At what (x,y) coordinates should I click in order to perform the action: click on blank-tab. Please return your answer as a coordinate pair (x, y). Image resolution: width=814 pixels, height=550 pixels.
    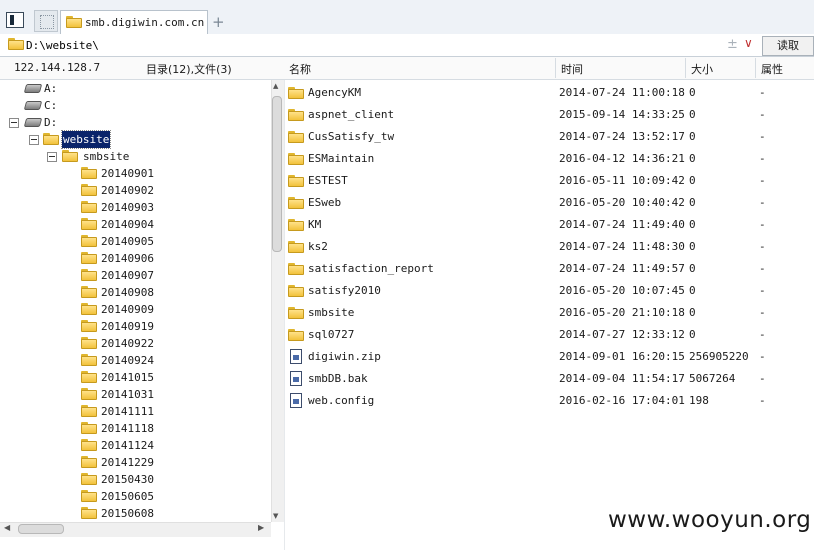
    Looking at the image, I should click on (46, 21).